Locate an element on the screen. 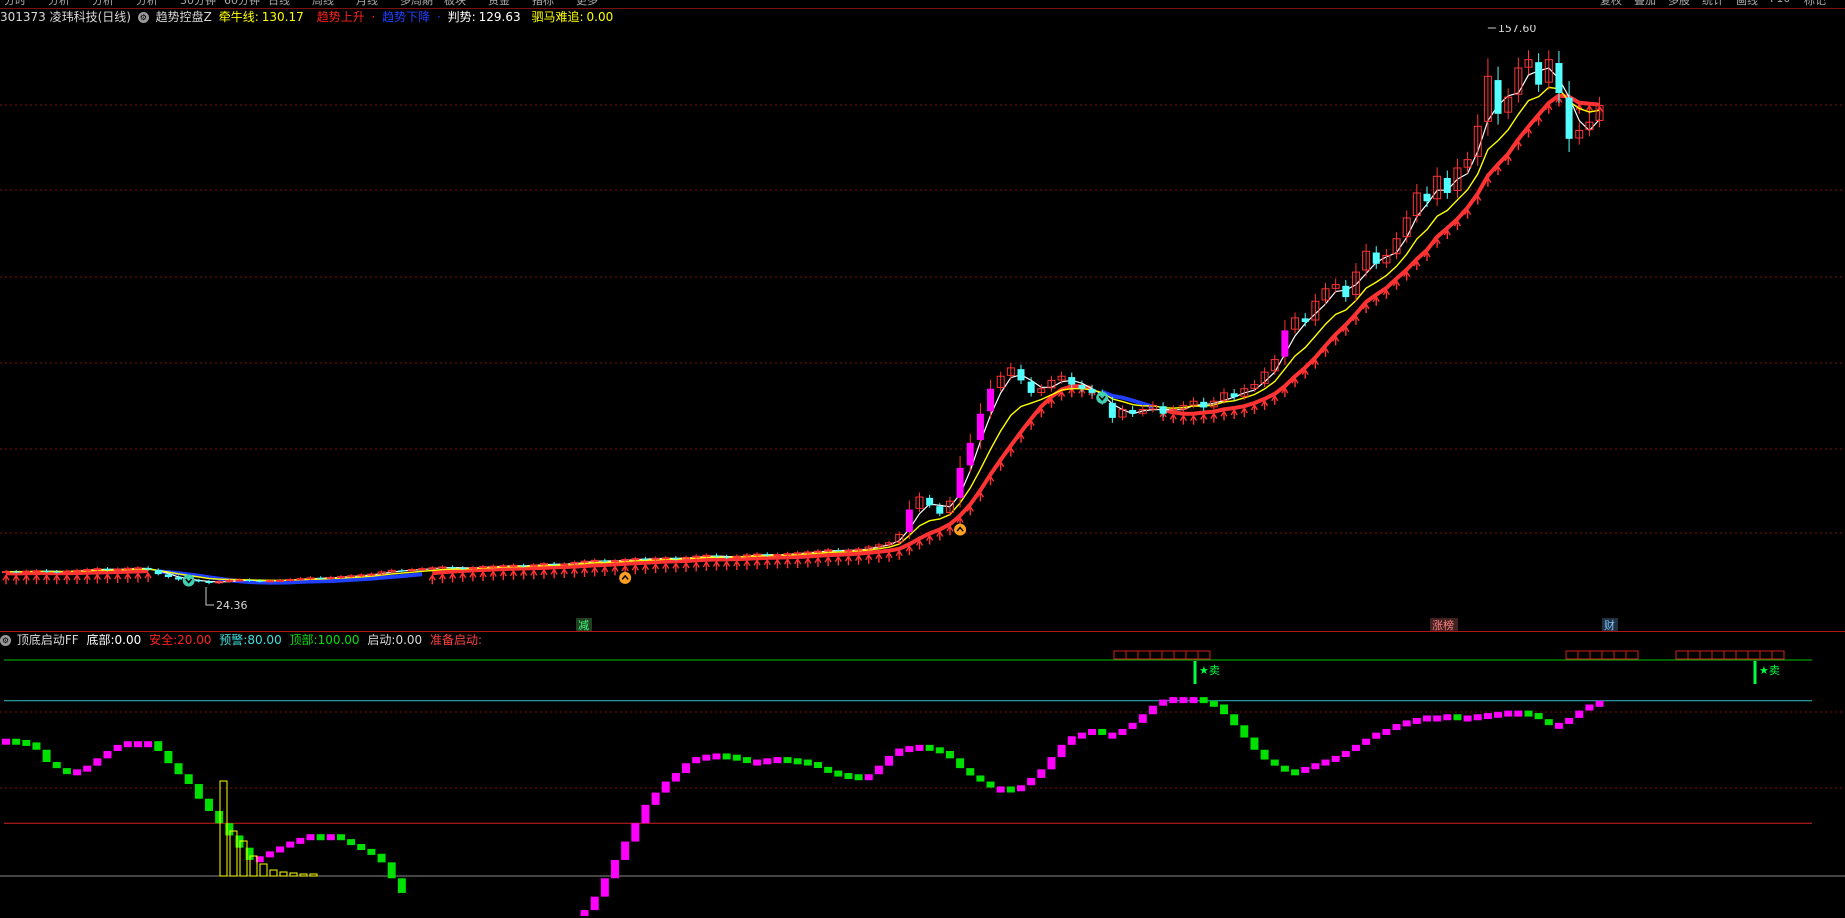 Image resolution: width=1845 pixels, height=918 pixels. trend-up-label: 趋势上升 is located at coordinates (340, 17).